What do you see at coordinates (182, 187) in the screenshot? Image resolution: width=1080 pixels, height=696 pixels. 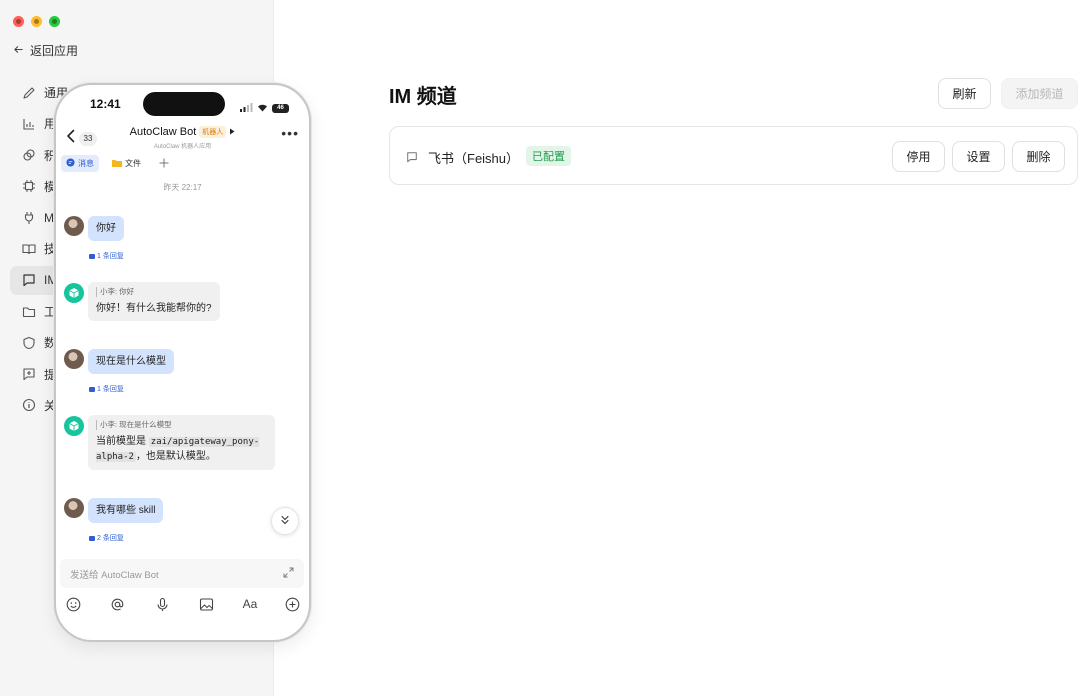 I see `date-separator: 昨天 22:17` at bounding box center [182, 187].